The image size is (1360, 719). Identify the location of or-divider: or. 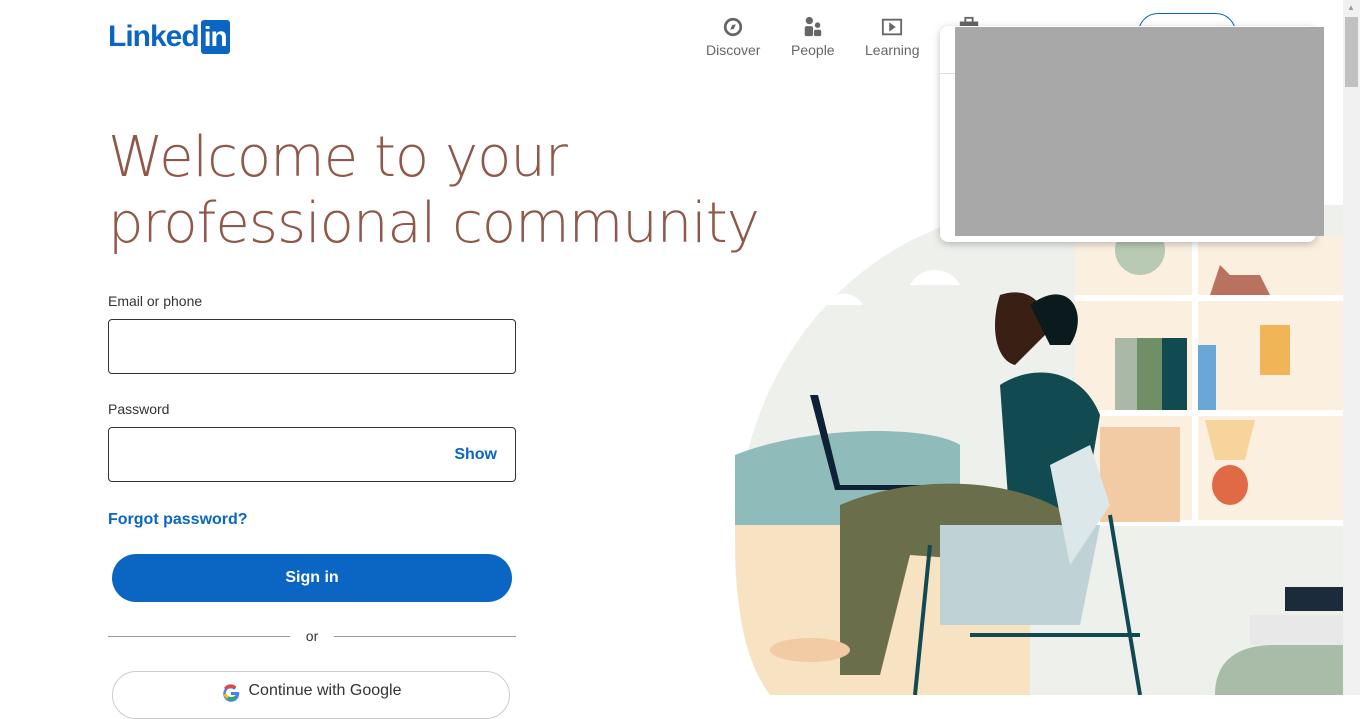
(312, 636).